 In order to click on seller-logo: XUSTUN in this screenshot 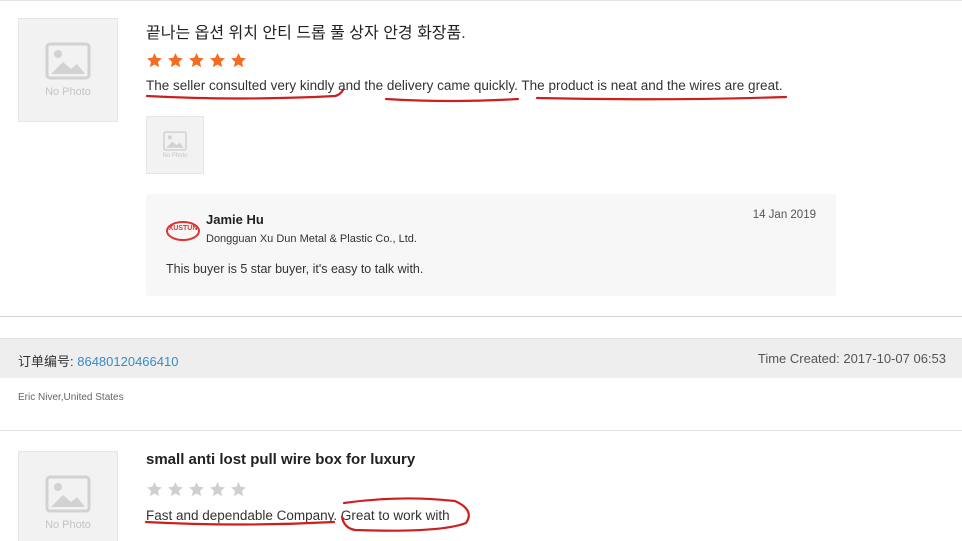, I will do `click(183, 231)`.